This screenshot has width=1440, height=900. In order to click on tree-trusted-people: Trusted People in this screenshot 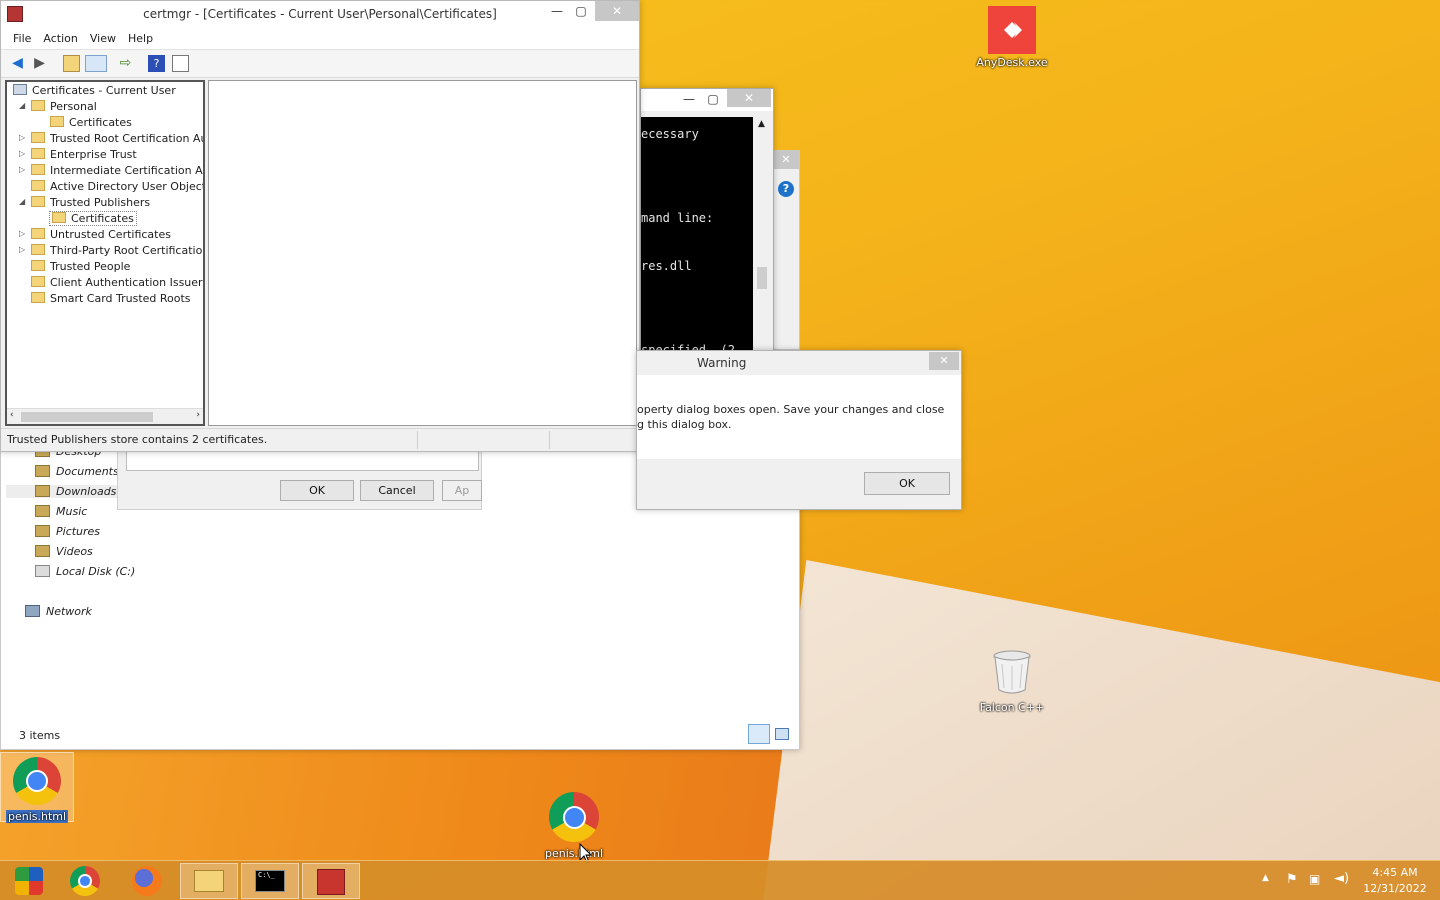, I will do `click(80, 266)`.